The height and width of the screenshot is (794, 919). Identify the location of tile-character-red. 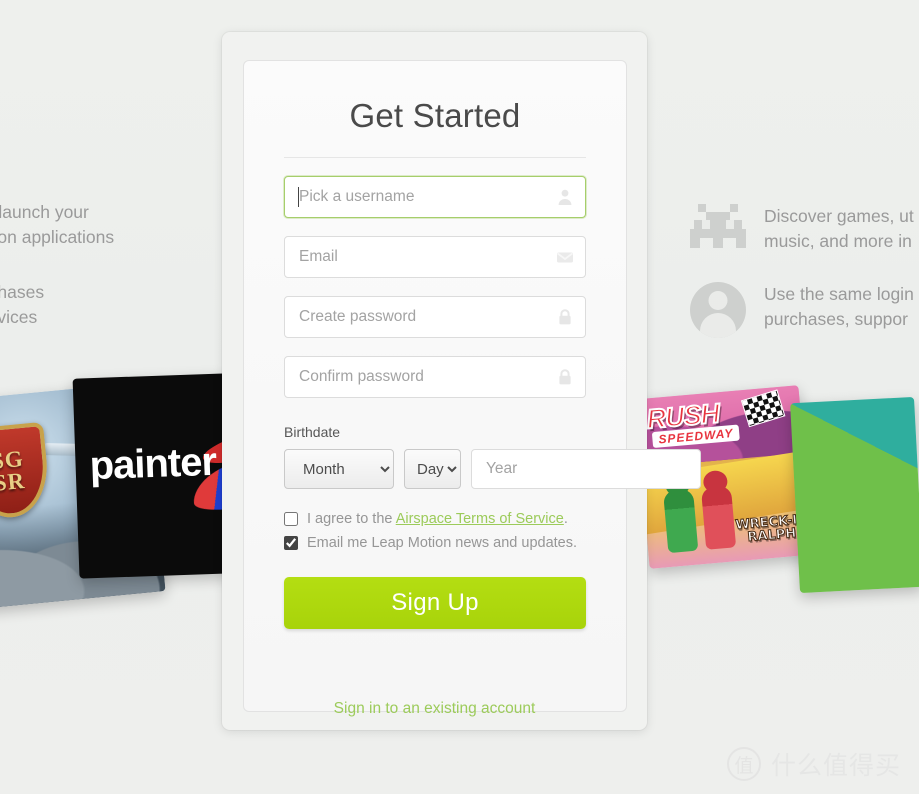
(718, 517).